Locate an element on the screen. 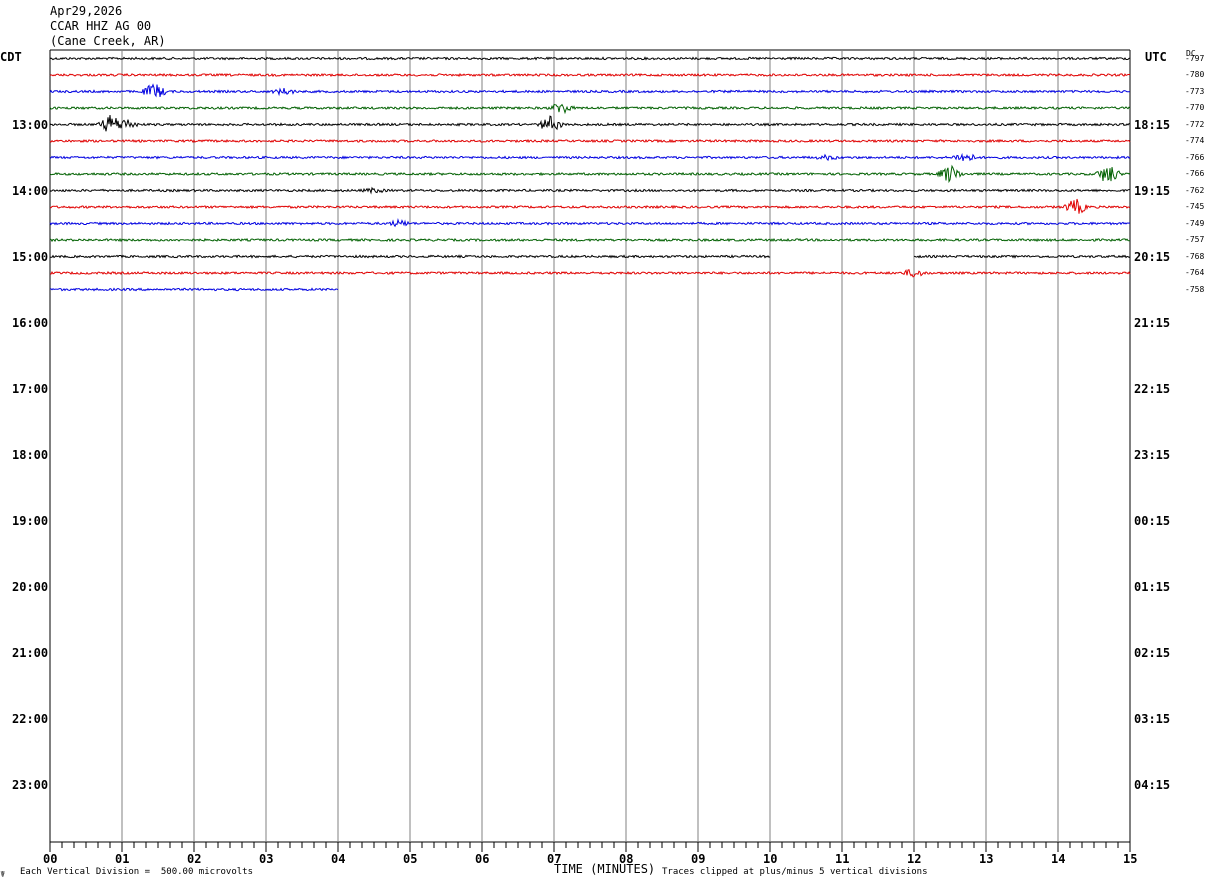  dc-offset-label: -780 is located at coordinates (1195, 74).